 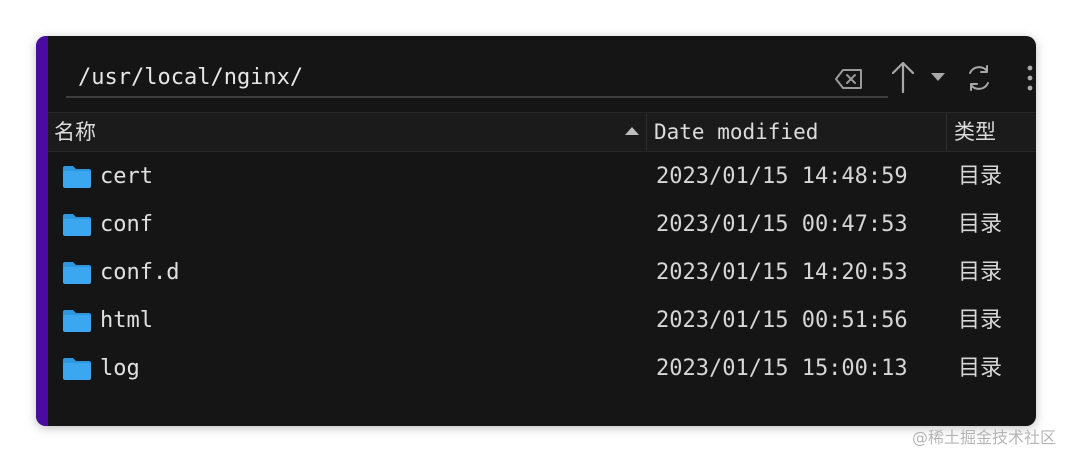 I want to click on file-name: html, so click(x=126, y=320).